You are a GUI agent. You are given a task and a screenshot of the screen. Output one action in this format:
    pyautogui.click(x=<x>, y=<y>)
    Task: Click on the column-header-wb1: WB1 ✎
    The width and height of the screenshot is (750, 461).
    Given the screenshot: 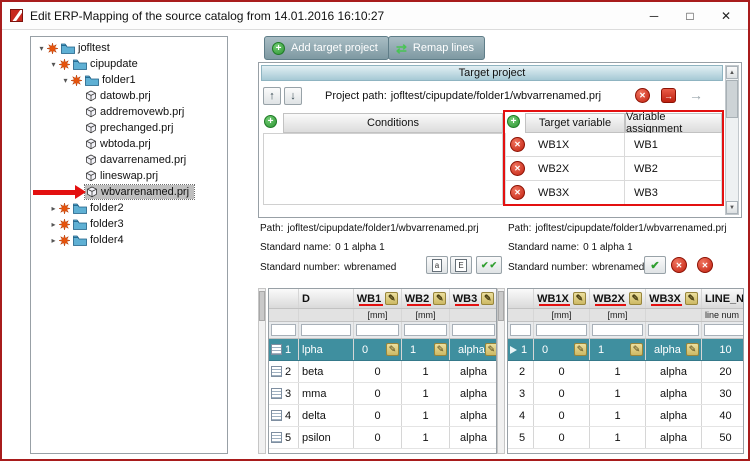 What is the action you would take?
    pyautogui.click(x=378, y=298)
    